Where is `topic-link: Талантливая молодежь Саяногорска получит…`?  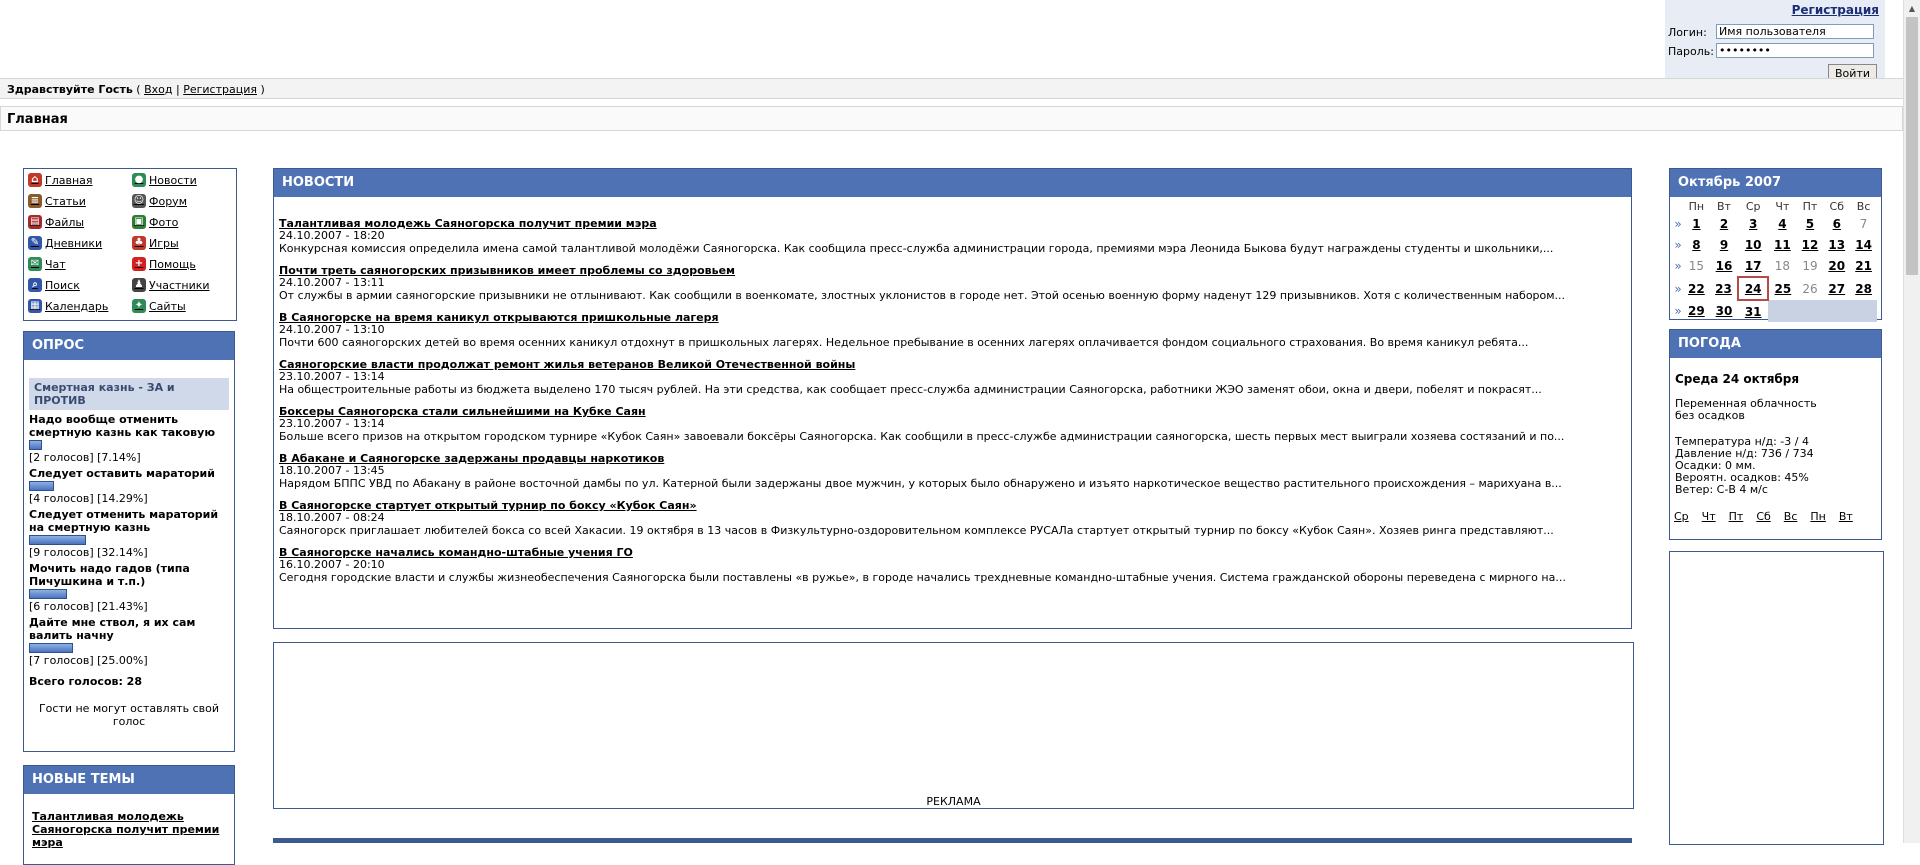
topic-link: Талантливая молодежь Саяногорска получит… is located at coordinates (130, 829).